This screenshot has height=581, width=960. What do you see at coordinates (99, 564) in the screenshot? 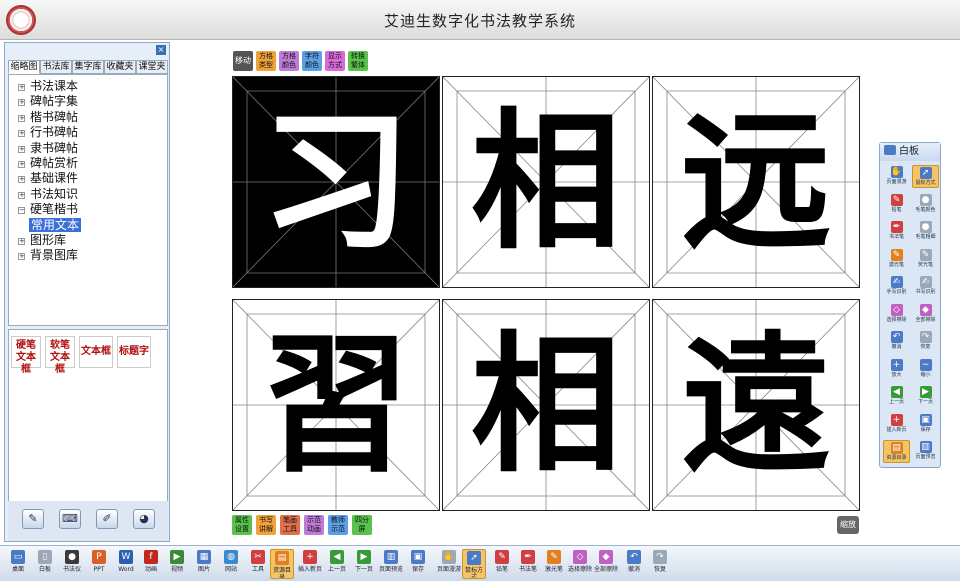
I see `ppt-button: P PPT` at bounding box center [99, 564].